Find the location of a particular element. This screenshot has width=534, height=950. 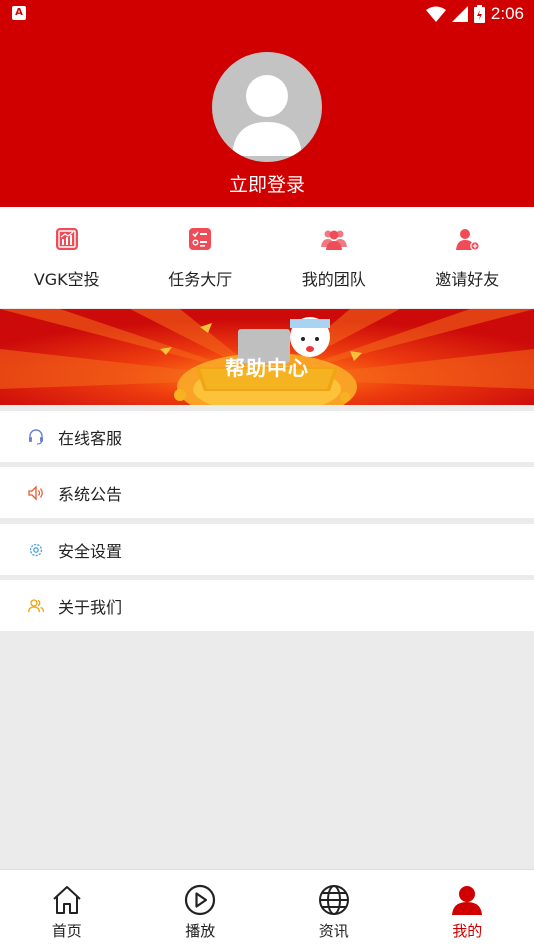

list-item-online-service: 在线客服 is located at coordinates (267, 436).